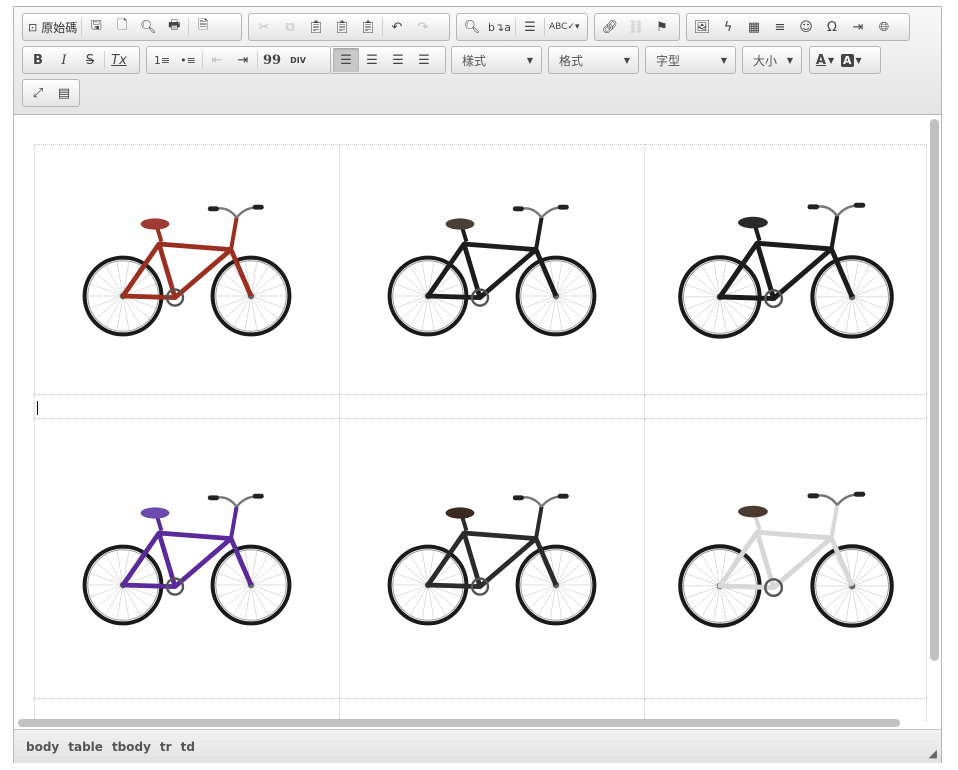 This screenshot has width=958, height=770. What do you see at coordinates (64, 93) in the screenshot?
I see `show-blocks-button: ▤` at bounding box center [64, 93].